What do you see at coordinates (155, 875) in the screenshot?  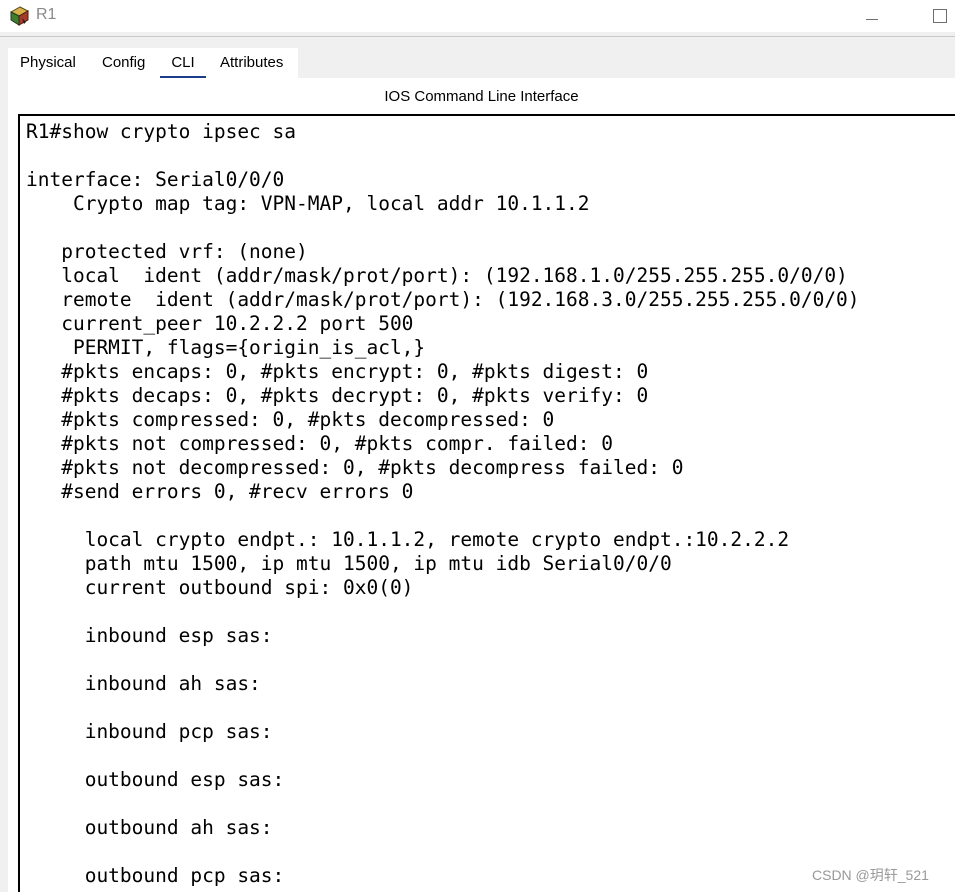 I see `terminal-line: outbound pcp sas:` at bounding box center [155, 875].